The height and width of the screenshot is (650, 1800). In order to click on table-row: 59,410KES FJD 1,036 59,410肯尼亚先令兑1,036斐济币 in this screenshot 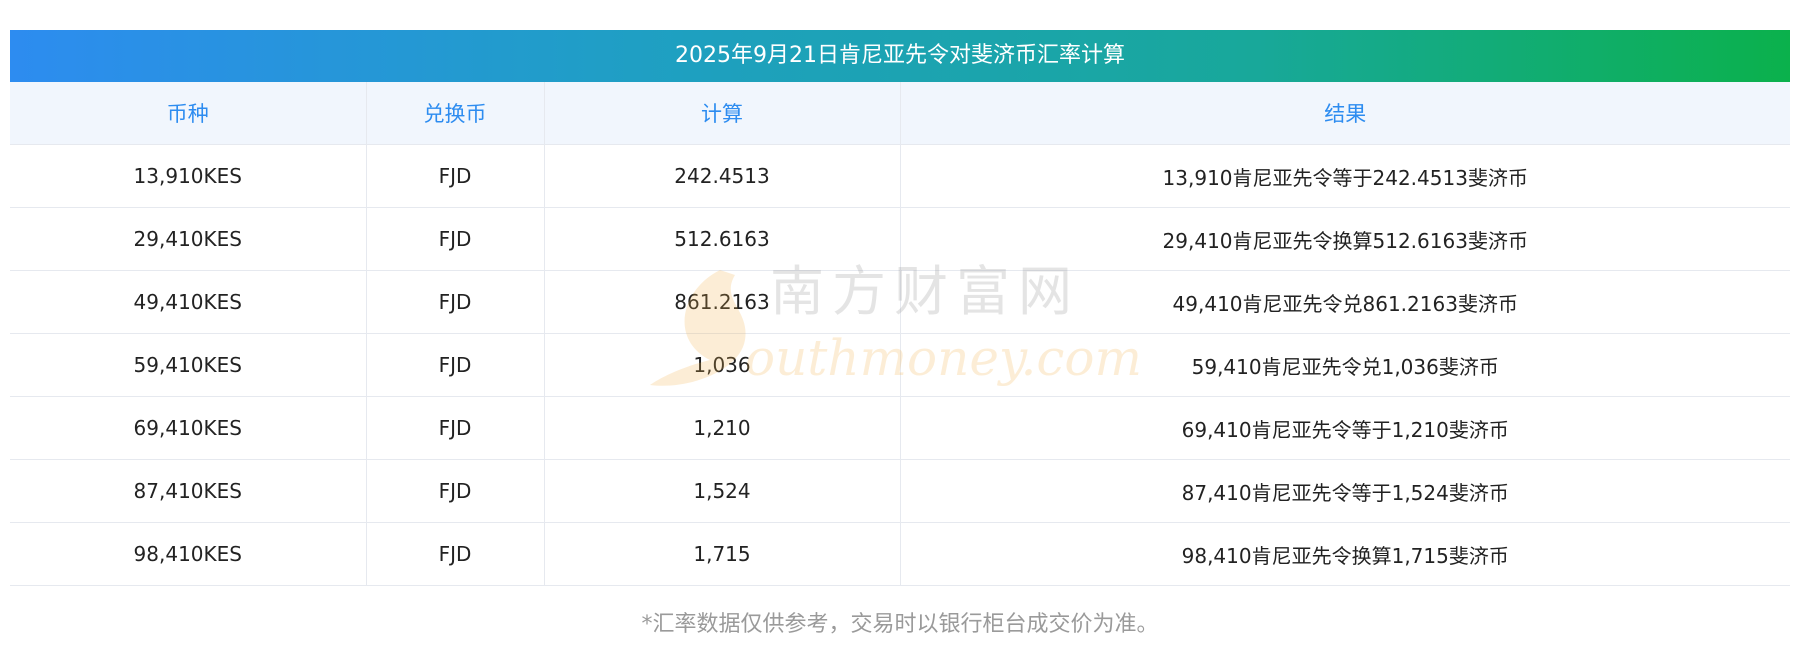, I will do `click(900, 365)`.